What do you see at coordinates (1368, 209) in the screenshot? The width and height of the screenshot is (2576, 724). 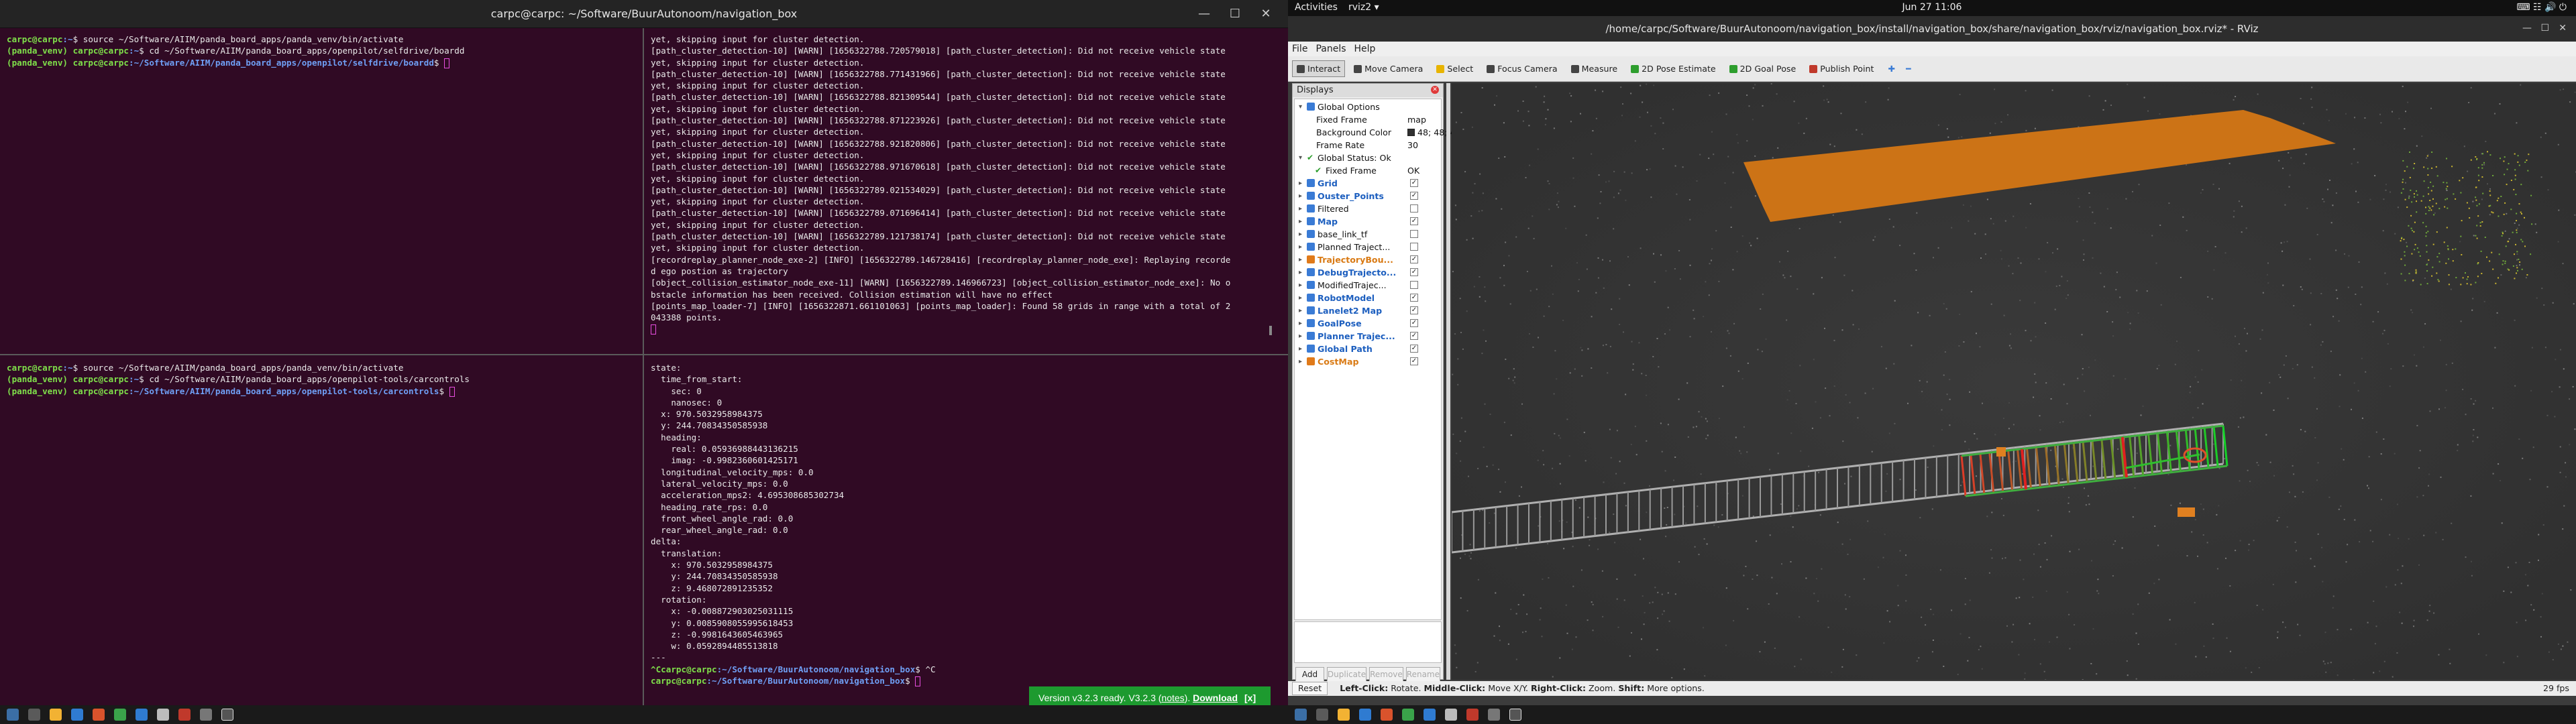 I see `display-item: ▸ Filtered` at bounding box center [1368, 209].